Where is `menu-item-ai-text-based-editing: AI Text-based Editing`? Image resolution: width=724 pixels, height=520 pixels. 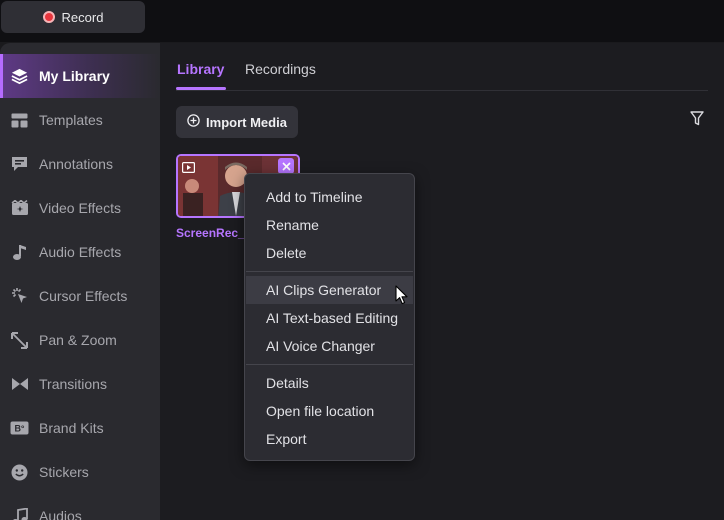 menu-item-ai-text-based-editing: AI Text-based Editing is located at coordinates (329, 318).